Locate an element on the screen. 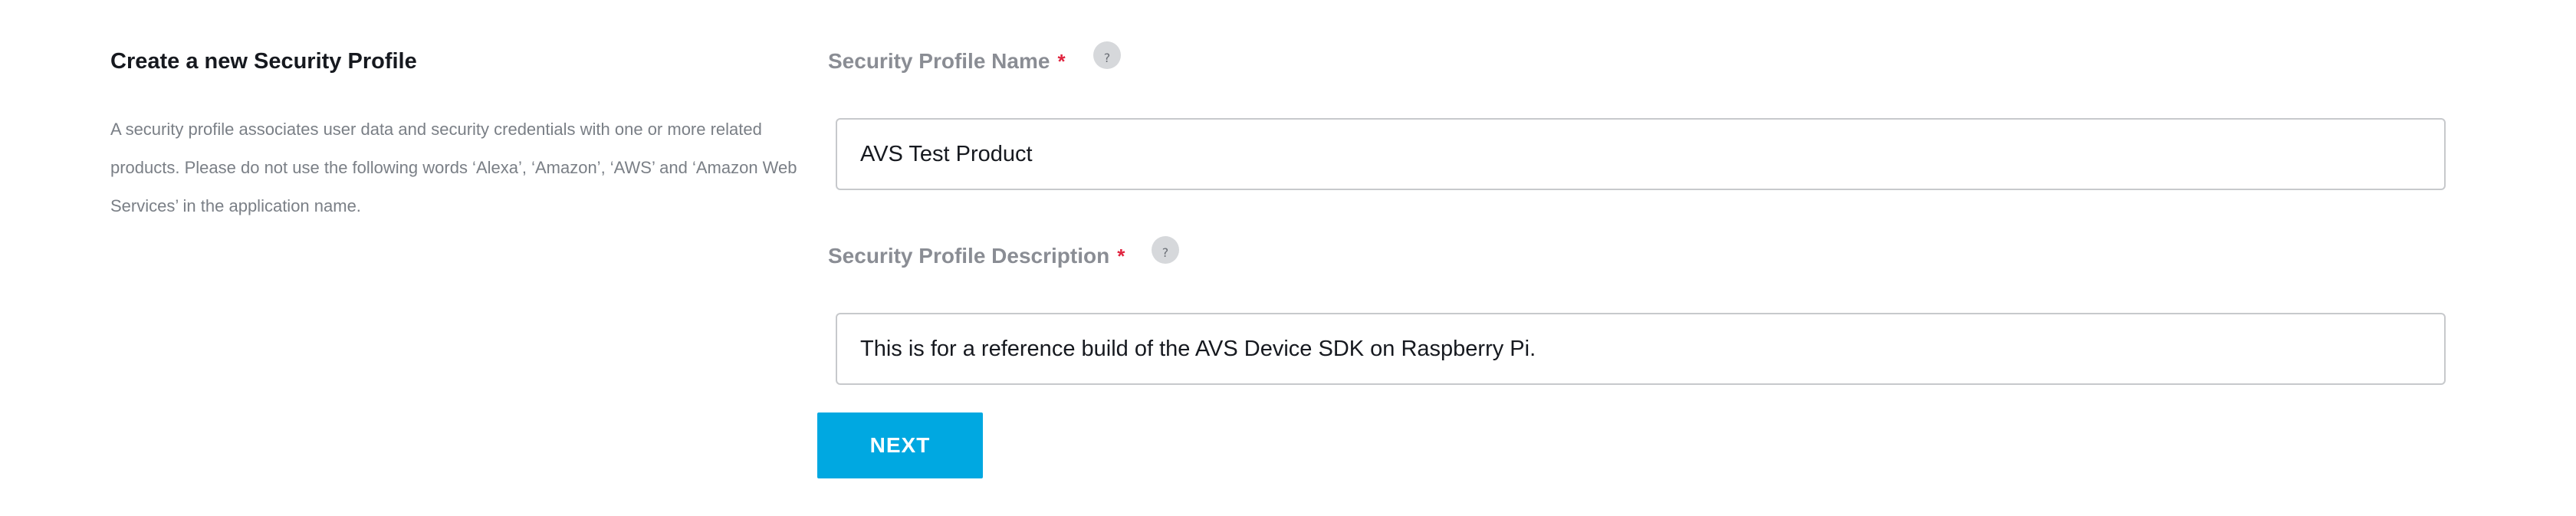 This screenshot has height=516, width=2576. next-button: NEXT is located at coordinates (900, 445).